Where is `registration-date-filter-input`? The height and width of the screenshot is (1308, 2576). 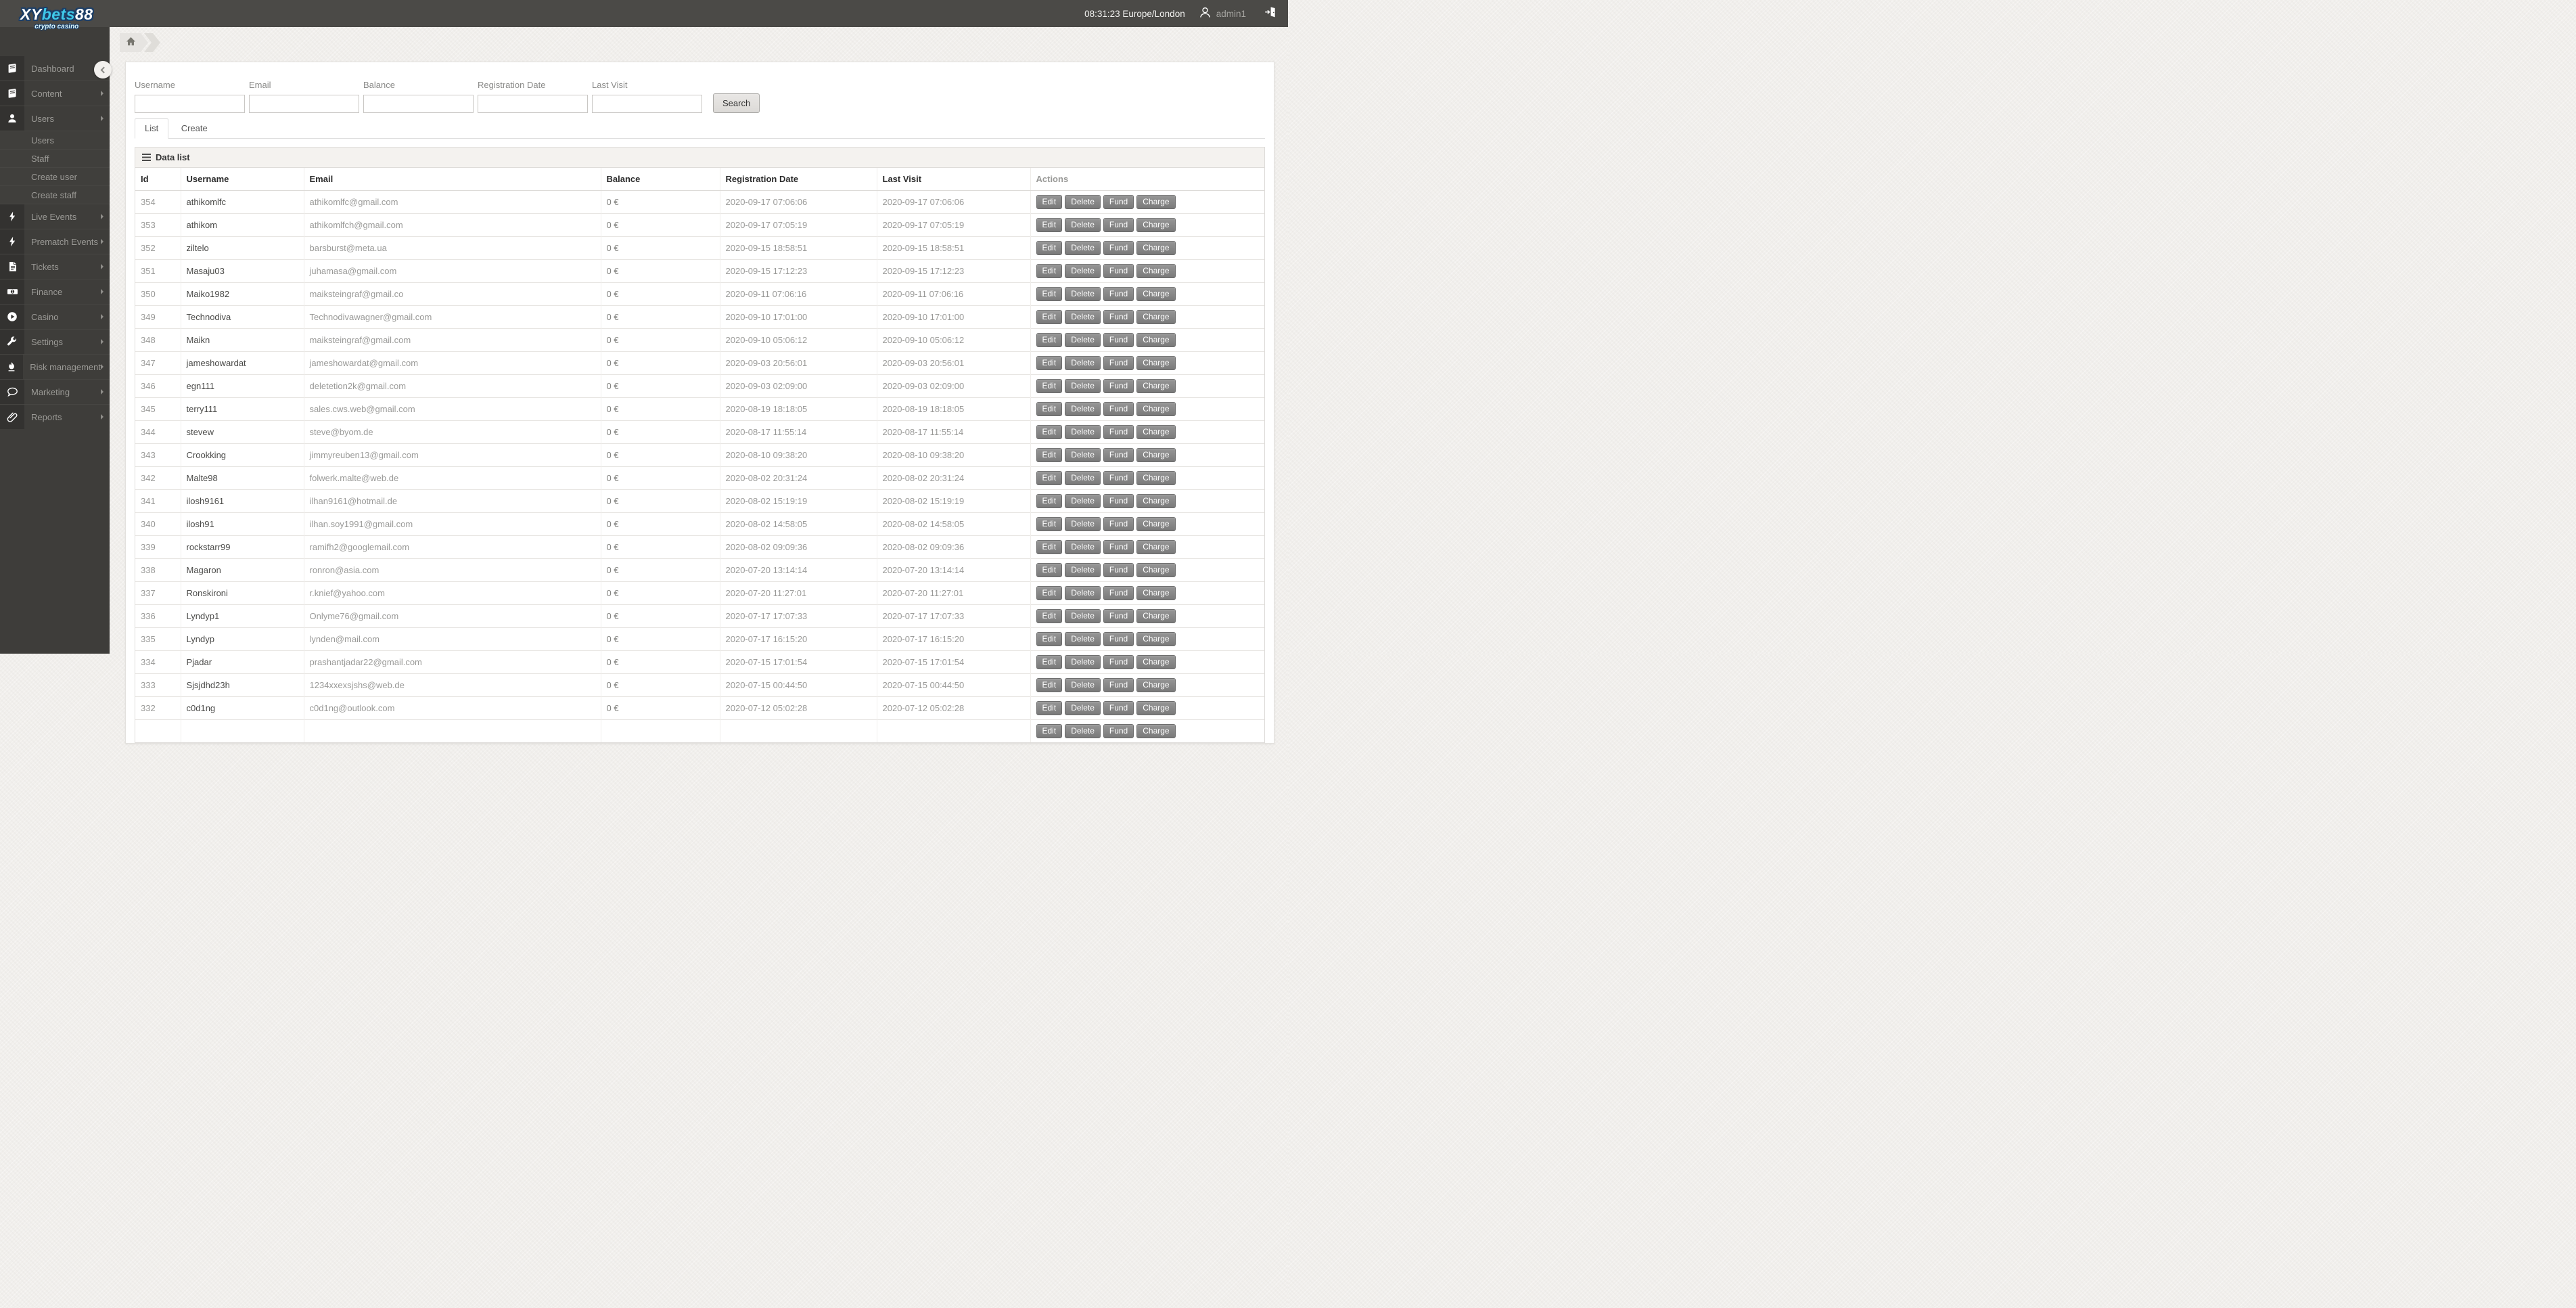 registration-date-filter-input is located at coordinates (533, 104).